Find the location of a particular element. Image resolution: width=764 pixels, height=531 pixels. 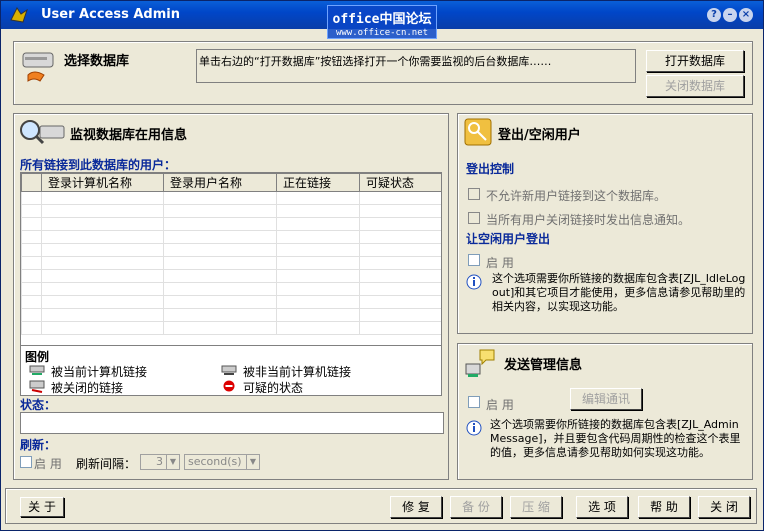

footer-bar: 关 于 修 复 备 份 压 缩 选 项 帮 助 关 闭 is located at coordinates (381, 506).